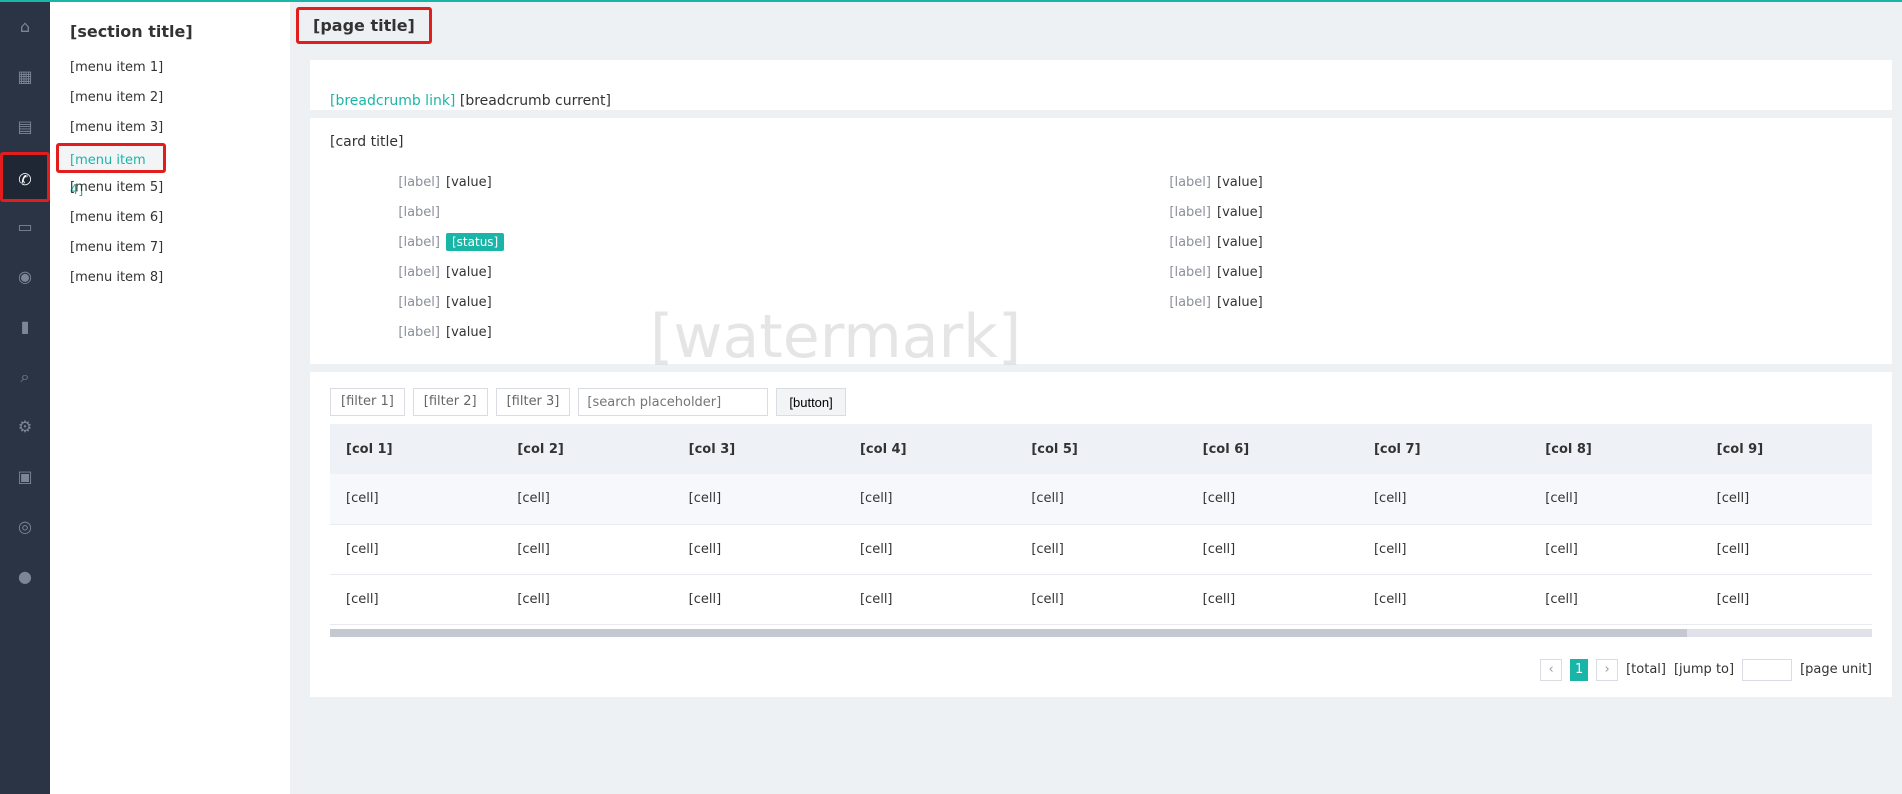 The width and height of the screenshot is (1902, 794). What do you see at coordinates (180, 68) in the screenshot?
I see `subnav-item: [menu item 1]` at bounding box center [180, 68].